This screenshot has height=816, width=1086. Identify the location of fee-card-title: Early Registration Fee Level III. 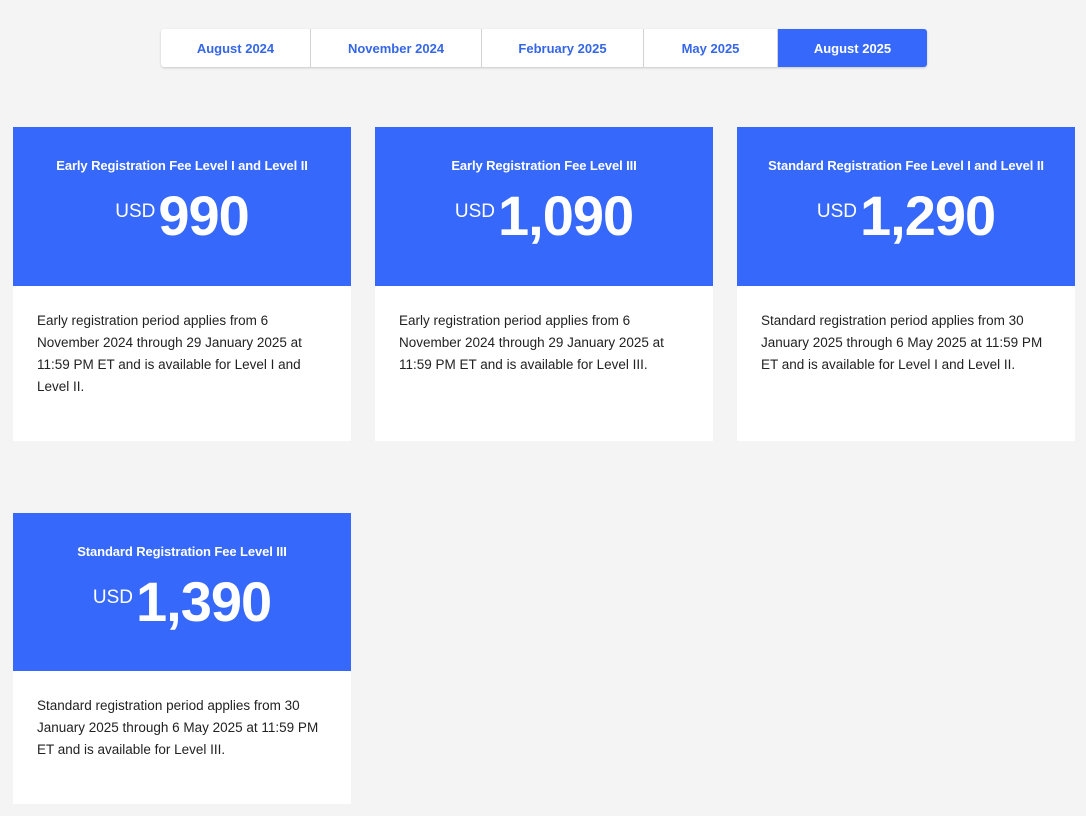
(544, 165).